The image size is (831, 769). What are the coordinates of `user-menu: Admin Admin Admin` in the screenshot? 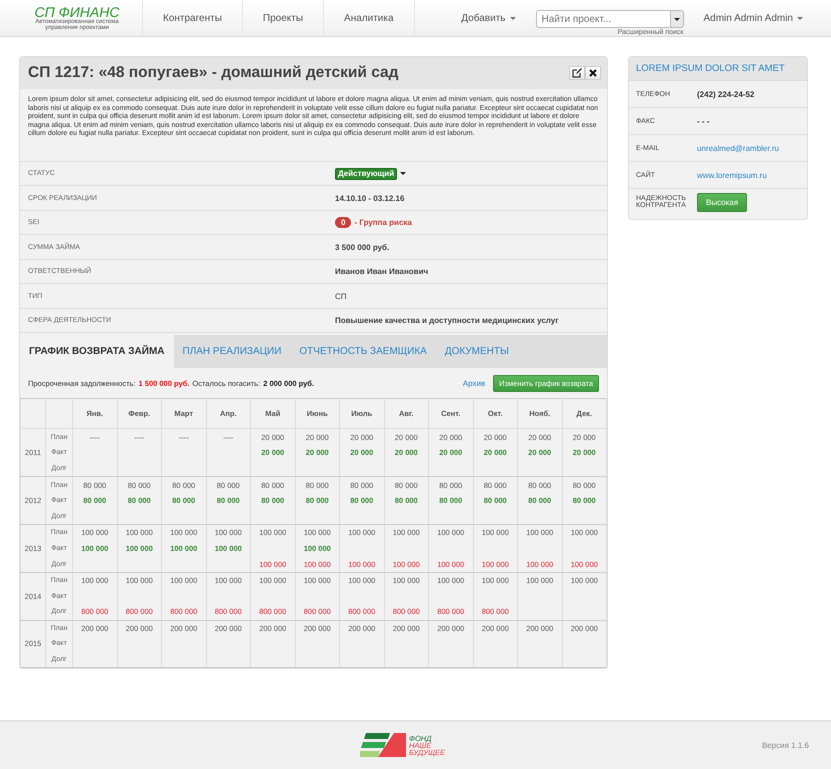 It's located at (753, 18).